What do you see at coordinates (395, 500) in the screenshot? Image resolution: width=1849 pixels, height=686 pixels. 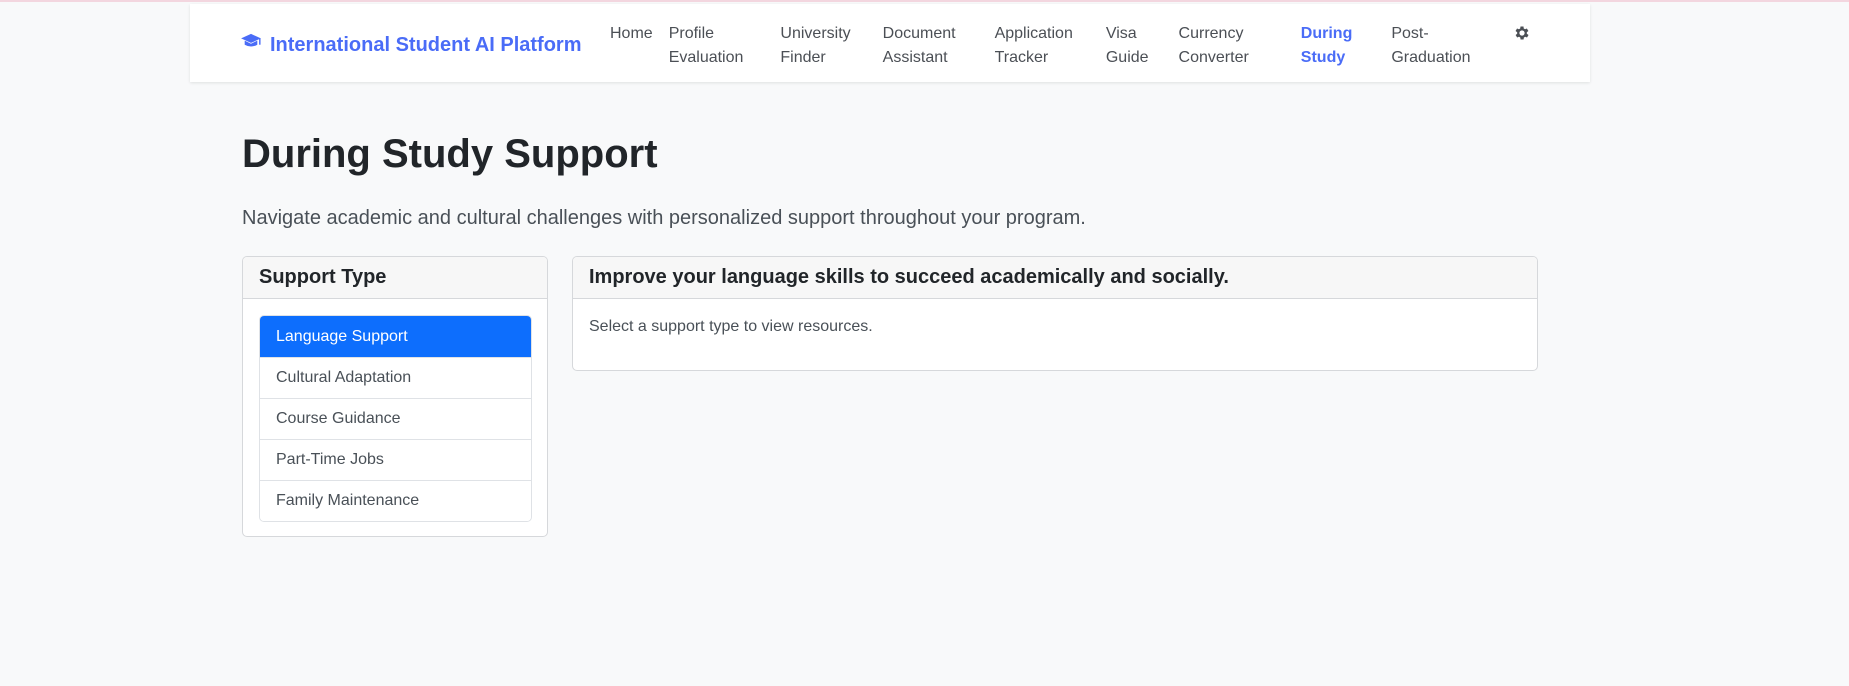 I see `support-item-family: Family Maintenance` at bounding box center [395, 500].